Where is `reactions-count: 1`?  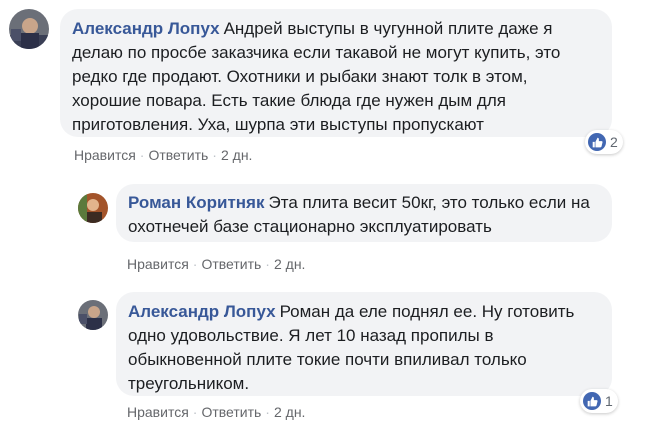 reactions-count: 1 is located at coordinates (609, 401).